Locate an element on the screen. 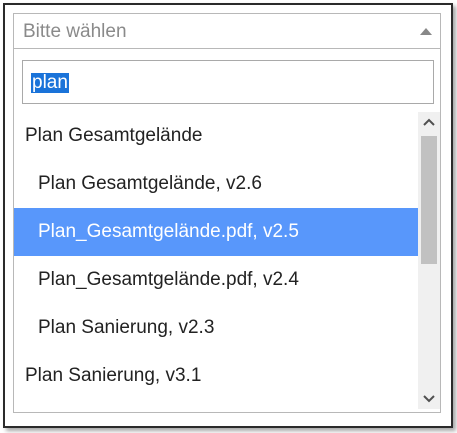  select-dropdown: Bitte wählen is located at coordinates (227, 31).